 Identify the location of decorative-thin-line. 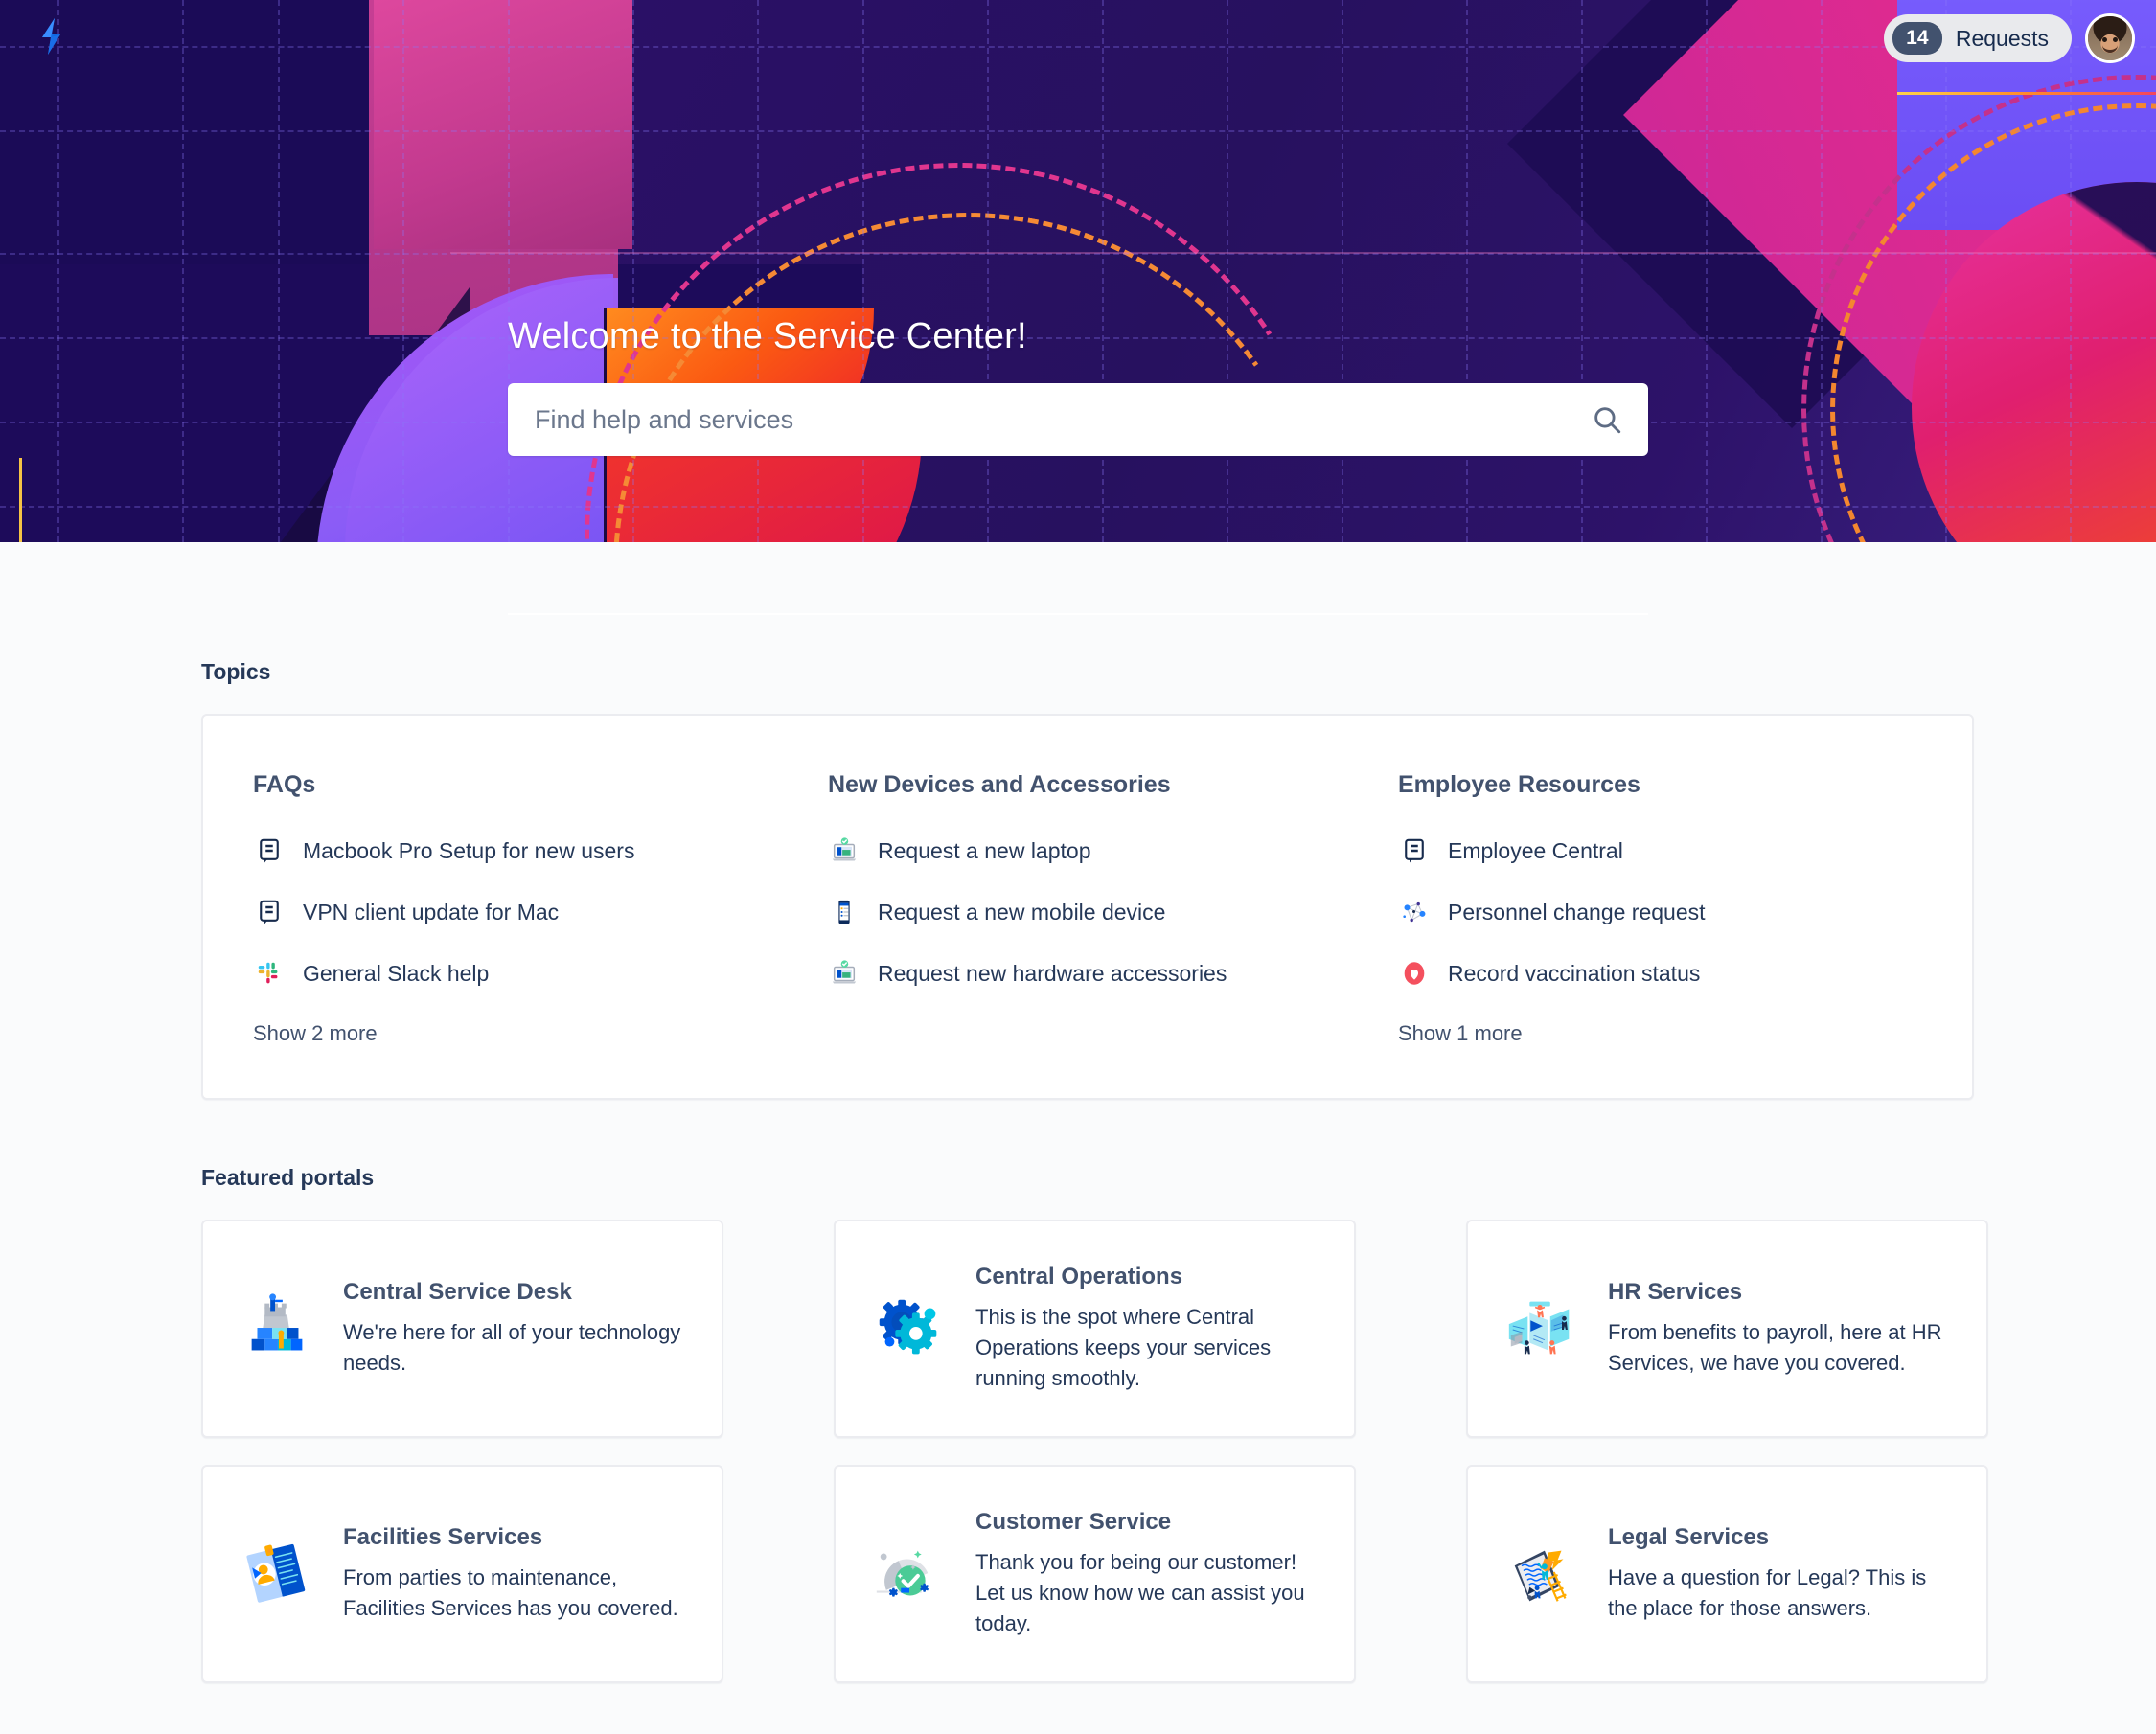
(1303, 253).